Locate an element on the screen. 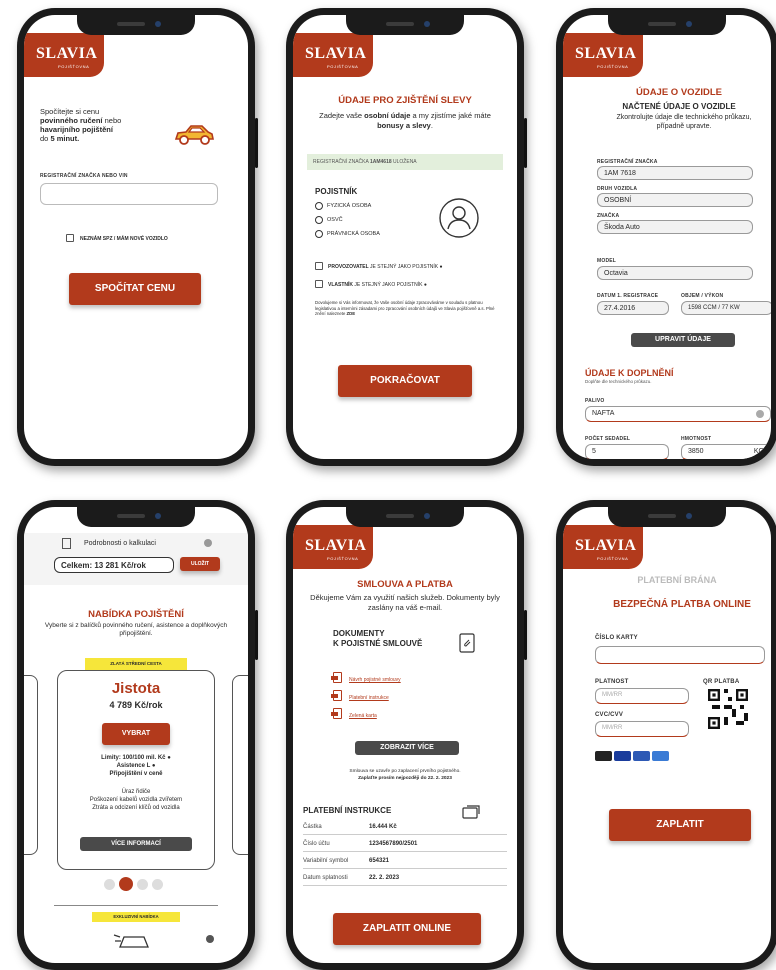  radio-natural-person is located at coordinates (319, 206).